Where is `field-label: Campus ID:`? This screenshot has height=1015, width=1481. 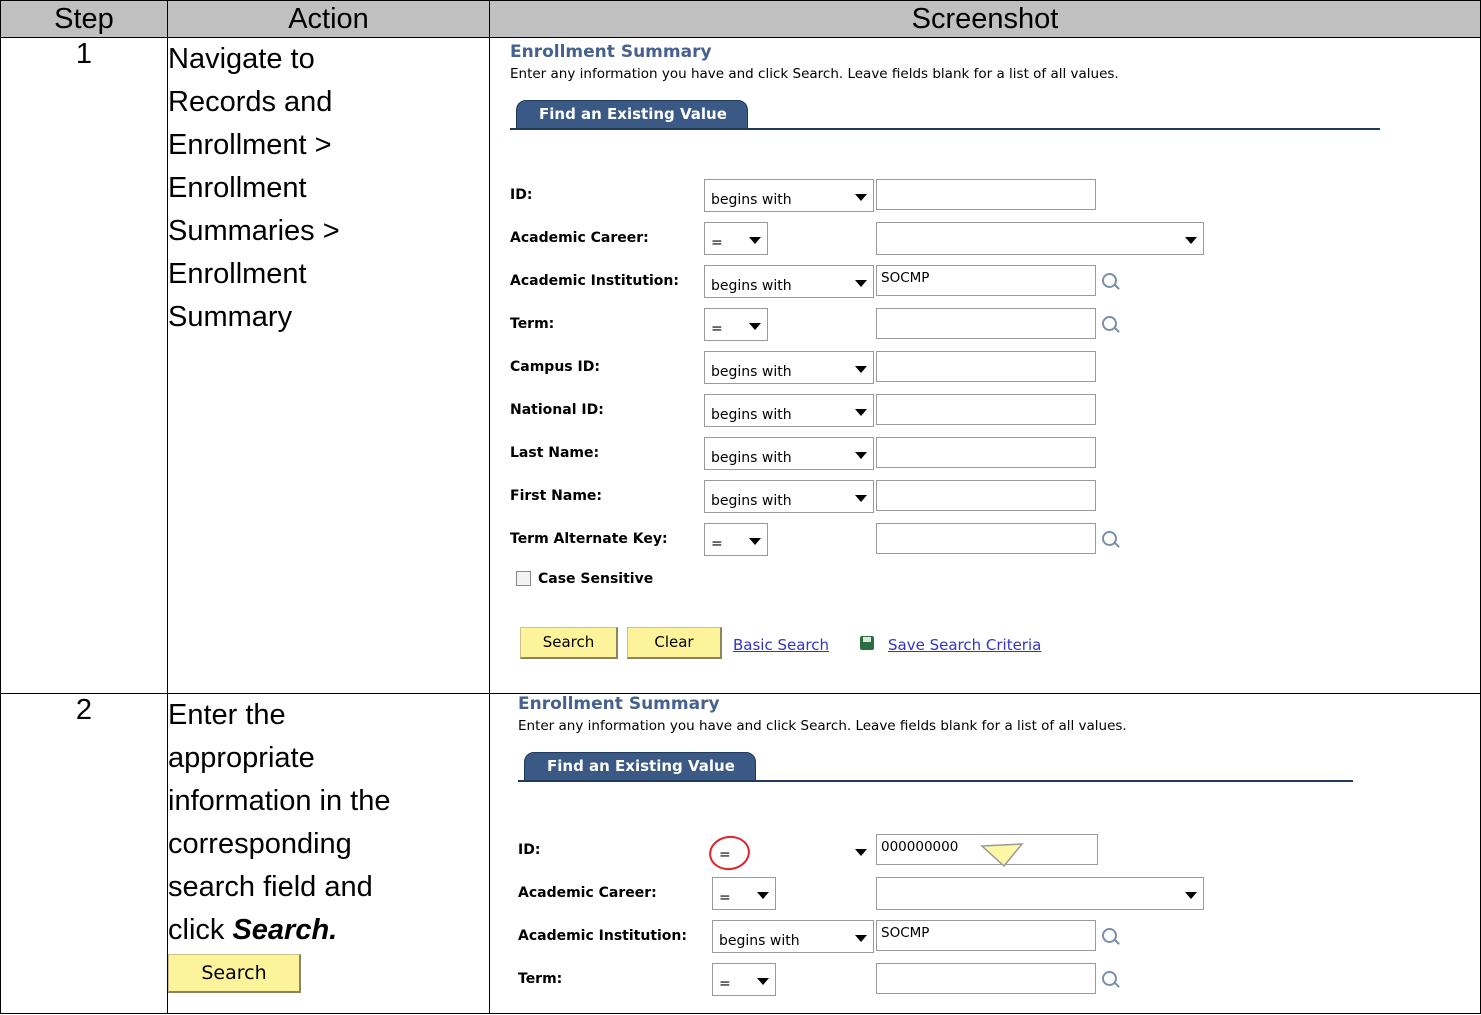
field-label: Campus ID: is located at coordinates (555, 367).